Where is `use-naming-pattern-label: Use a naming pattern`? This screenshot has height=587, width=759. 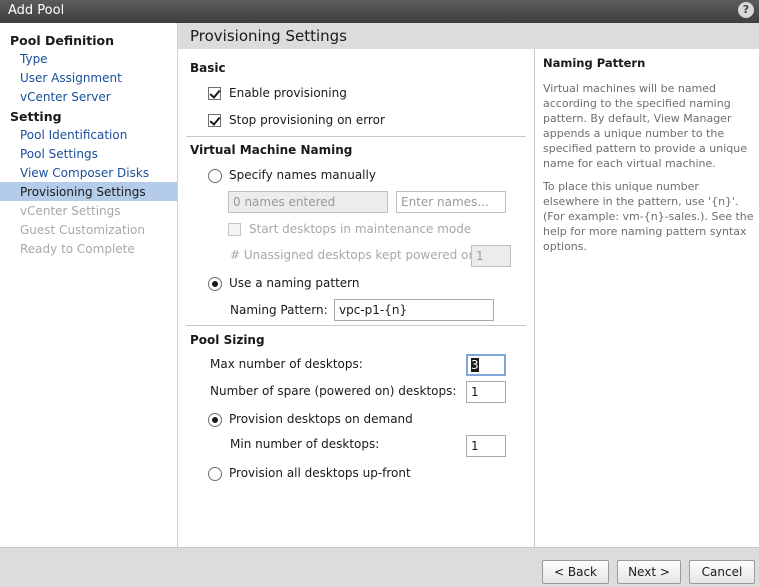 use-naming-pattern-label: Use a naming pattern is located at coordinates (294, 283).